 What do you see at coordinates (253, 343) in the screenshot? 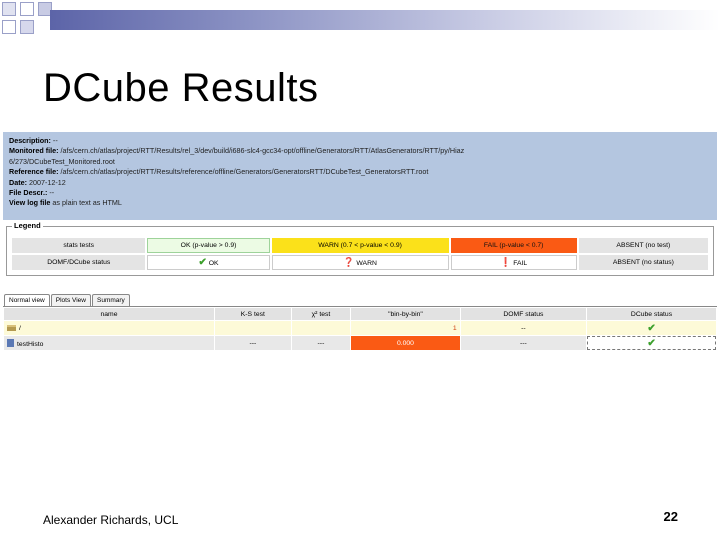
I see `row-ks: ---` at bounding box center [253, 343].